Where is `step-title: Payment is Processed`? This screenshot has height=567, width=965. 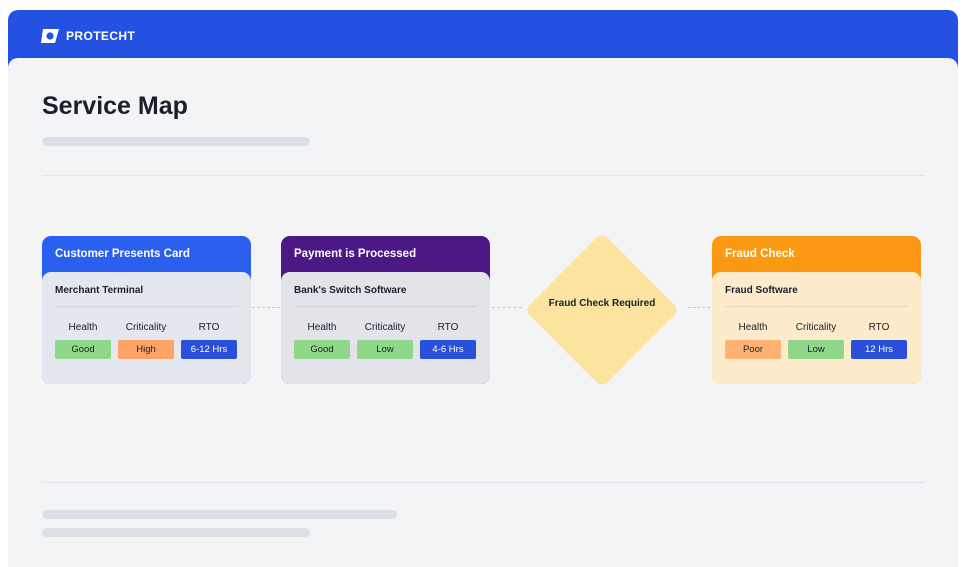
step-title: Payment is Processed is located at coordinates (355, 254).